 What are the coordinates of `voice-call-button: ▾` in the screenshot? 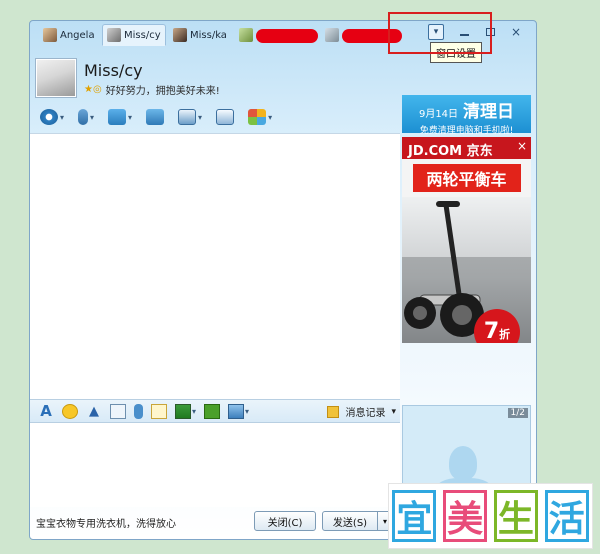 It's located at (86, 117).